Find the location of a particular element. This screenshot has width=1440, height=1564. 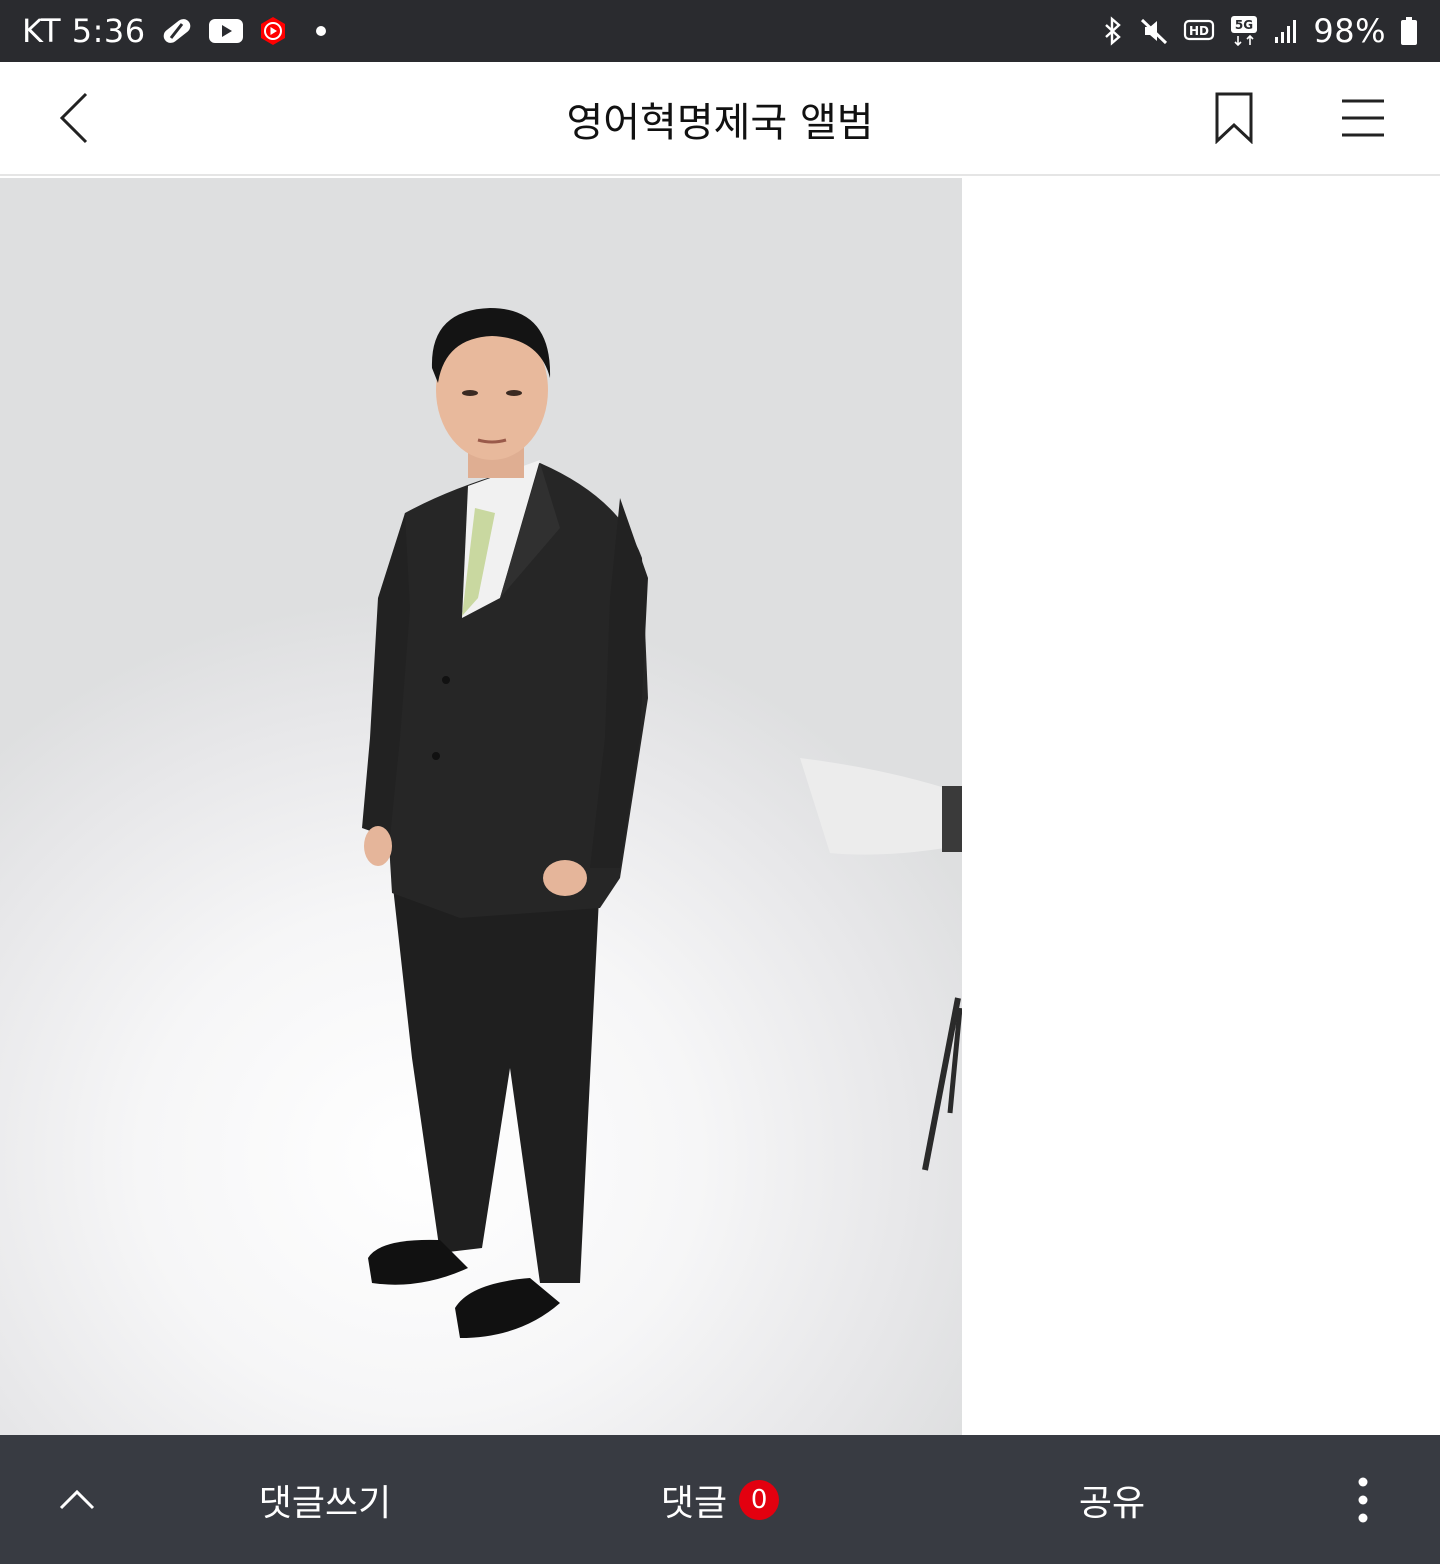

comments-button: 댓글 0 is located at coordinates (720, 1499).